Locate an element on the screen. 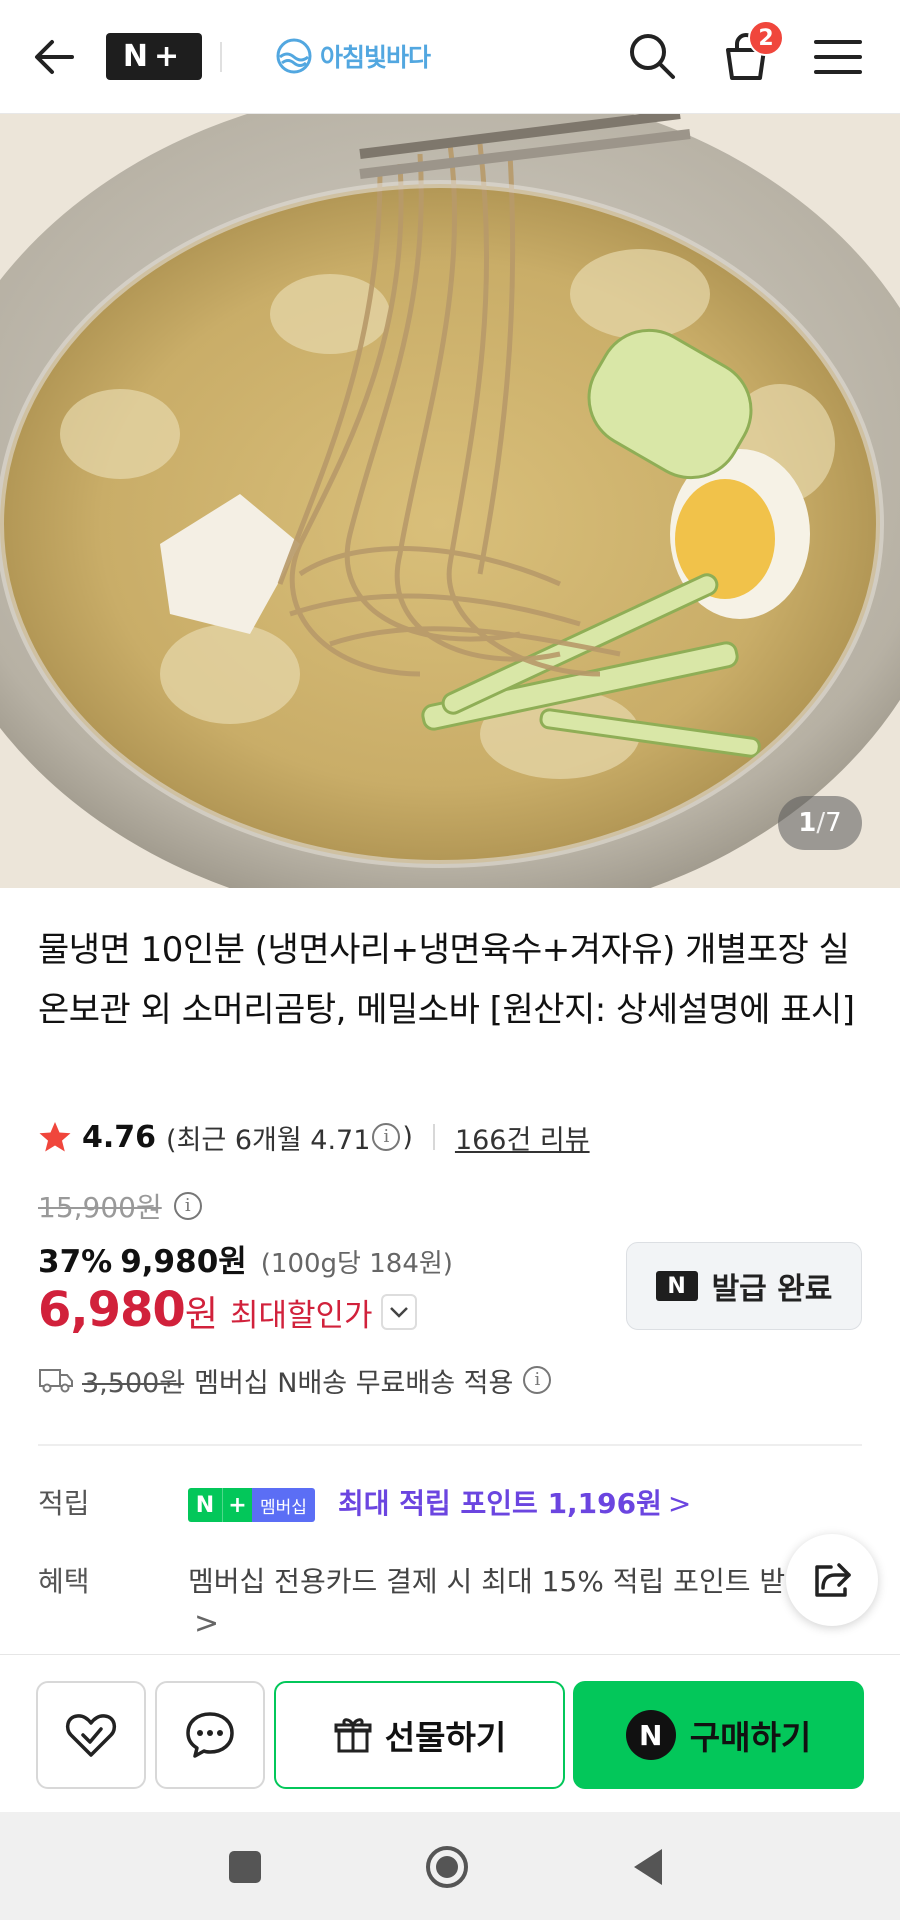 The width and height of the screenshot is (900, 1920). max-discount-expand-button is located at coordinates (398, 1312).